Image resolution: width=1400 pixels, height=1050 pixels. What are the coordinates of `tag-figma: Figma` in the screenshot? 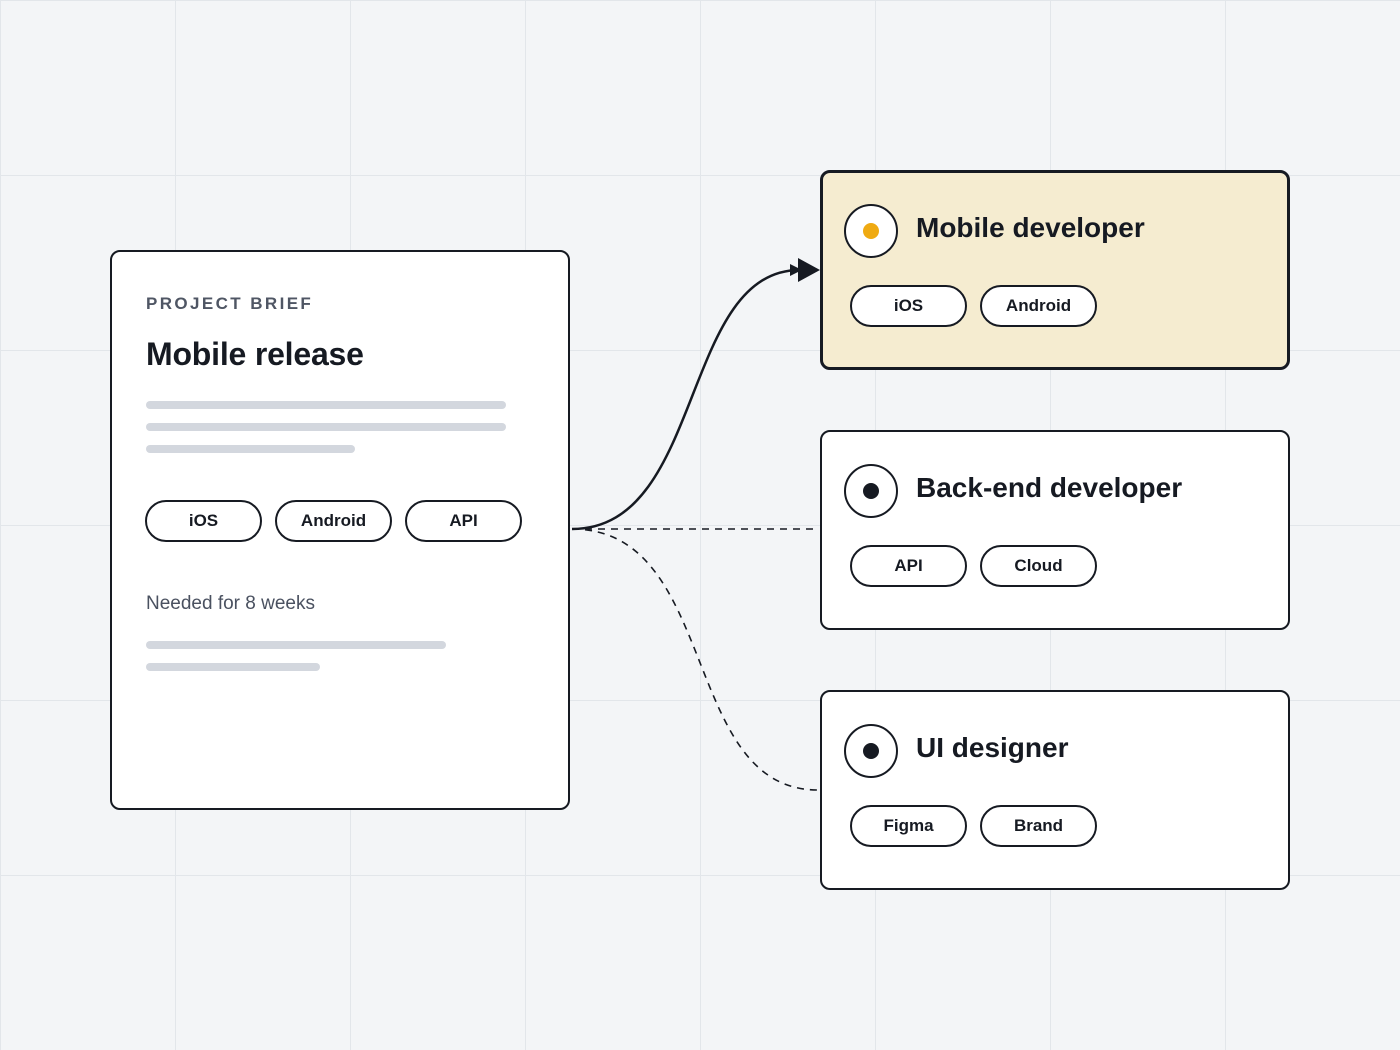 It's located at (908, 826).